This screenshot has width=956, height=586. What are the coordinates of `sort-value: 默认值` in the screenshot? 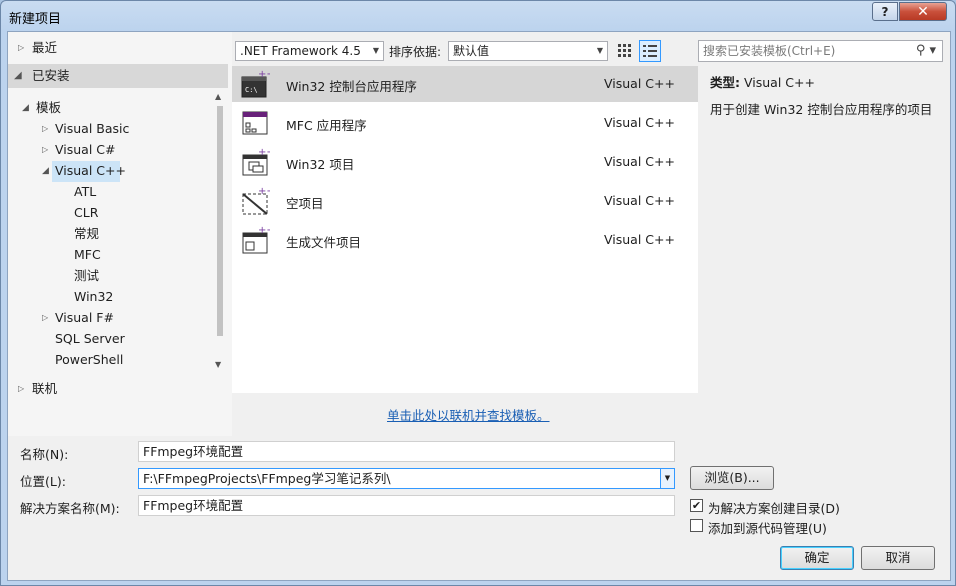 It's located at (471, 51).